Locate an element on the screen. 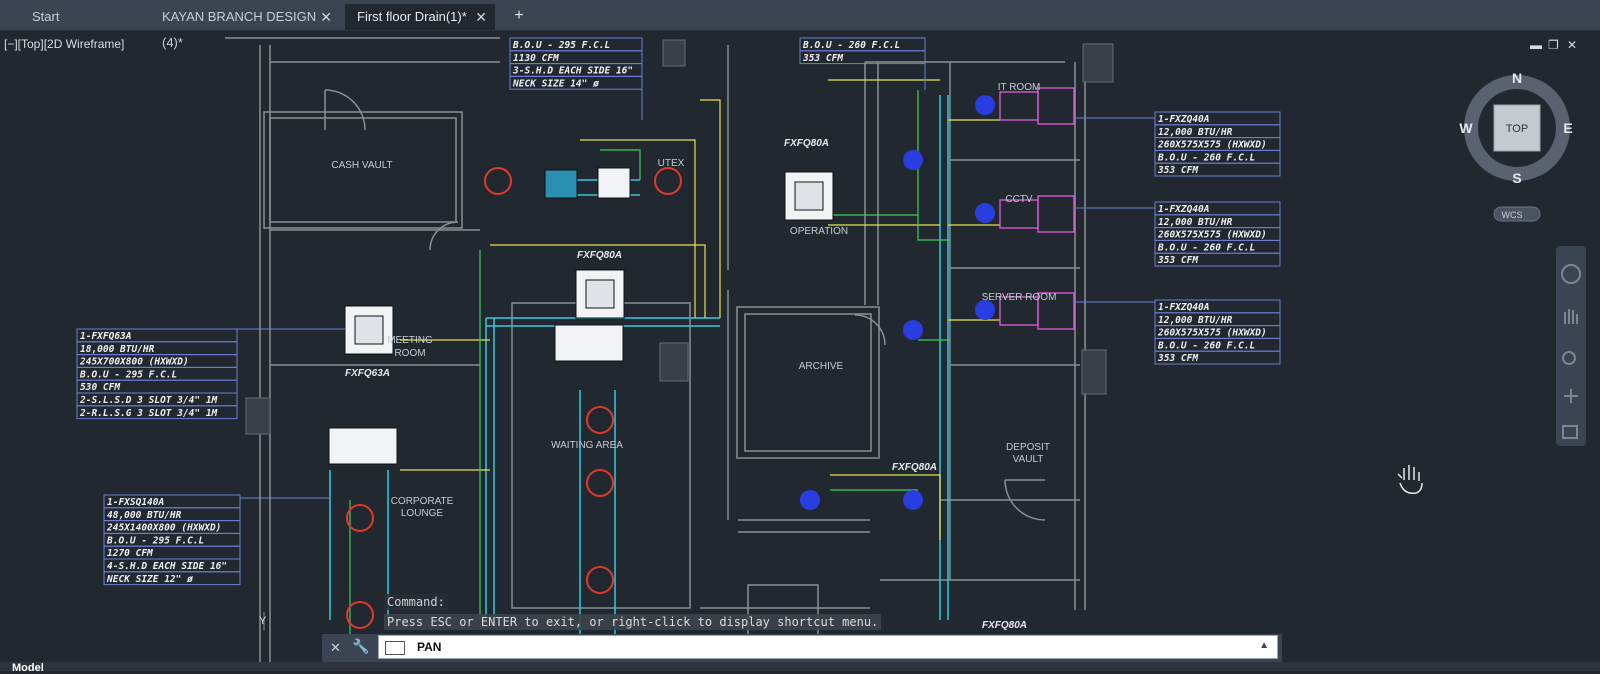 This screenshot has height=674, width=1600. nav-icons is located at coordinates (1571, 351).